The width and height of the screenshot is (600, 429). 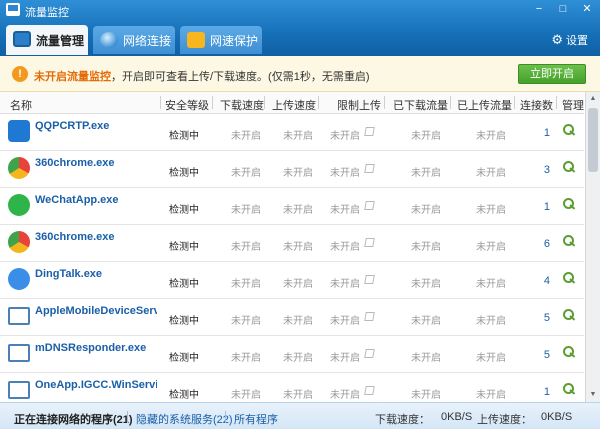 I want to click on column-uploaded: 已上传流量, so click(x=484, y=105).